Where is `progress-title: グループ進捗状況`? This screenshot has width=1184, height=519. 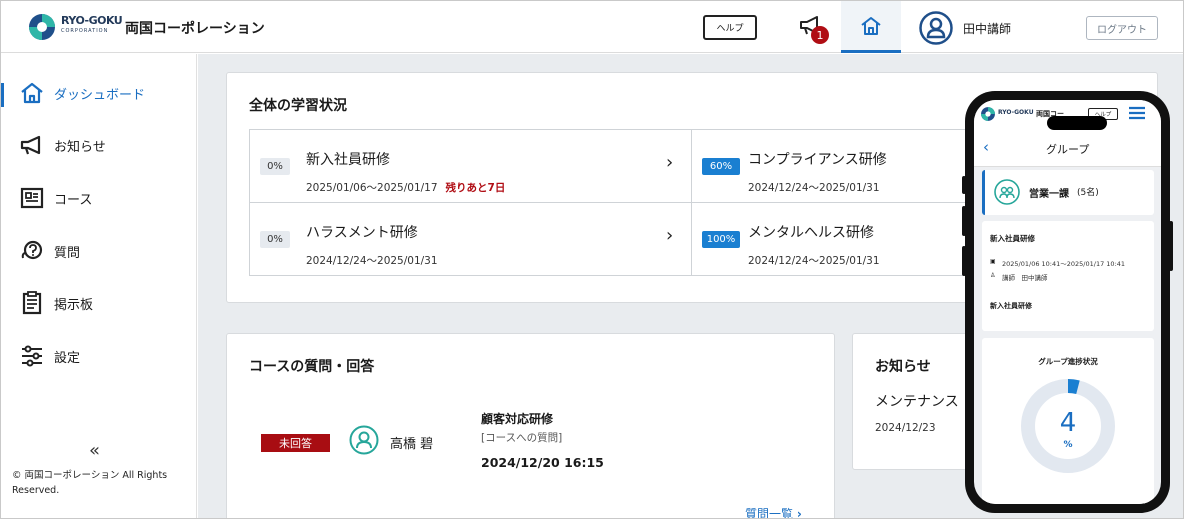
progress-title: グループ進捗状況 is located at coordinates (1068, 361).